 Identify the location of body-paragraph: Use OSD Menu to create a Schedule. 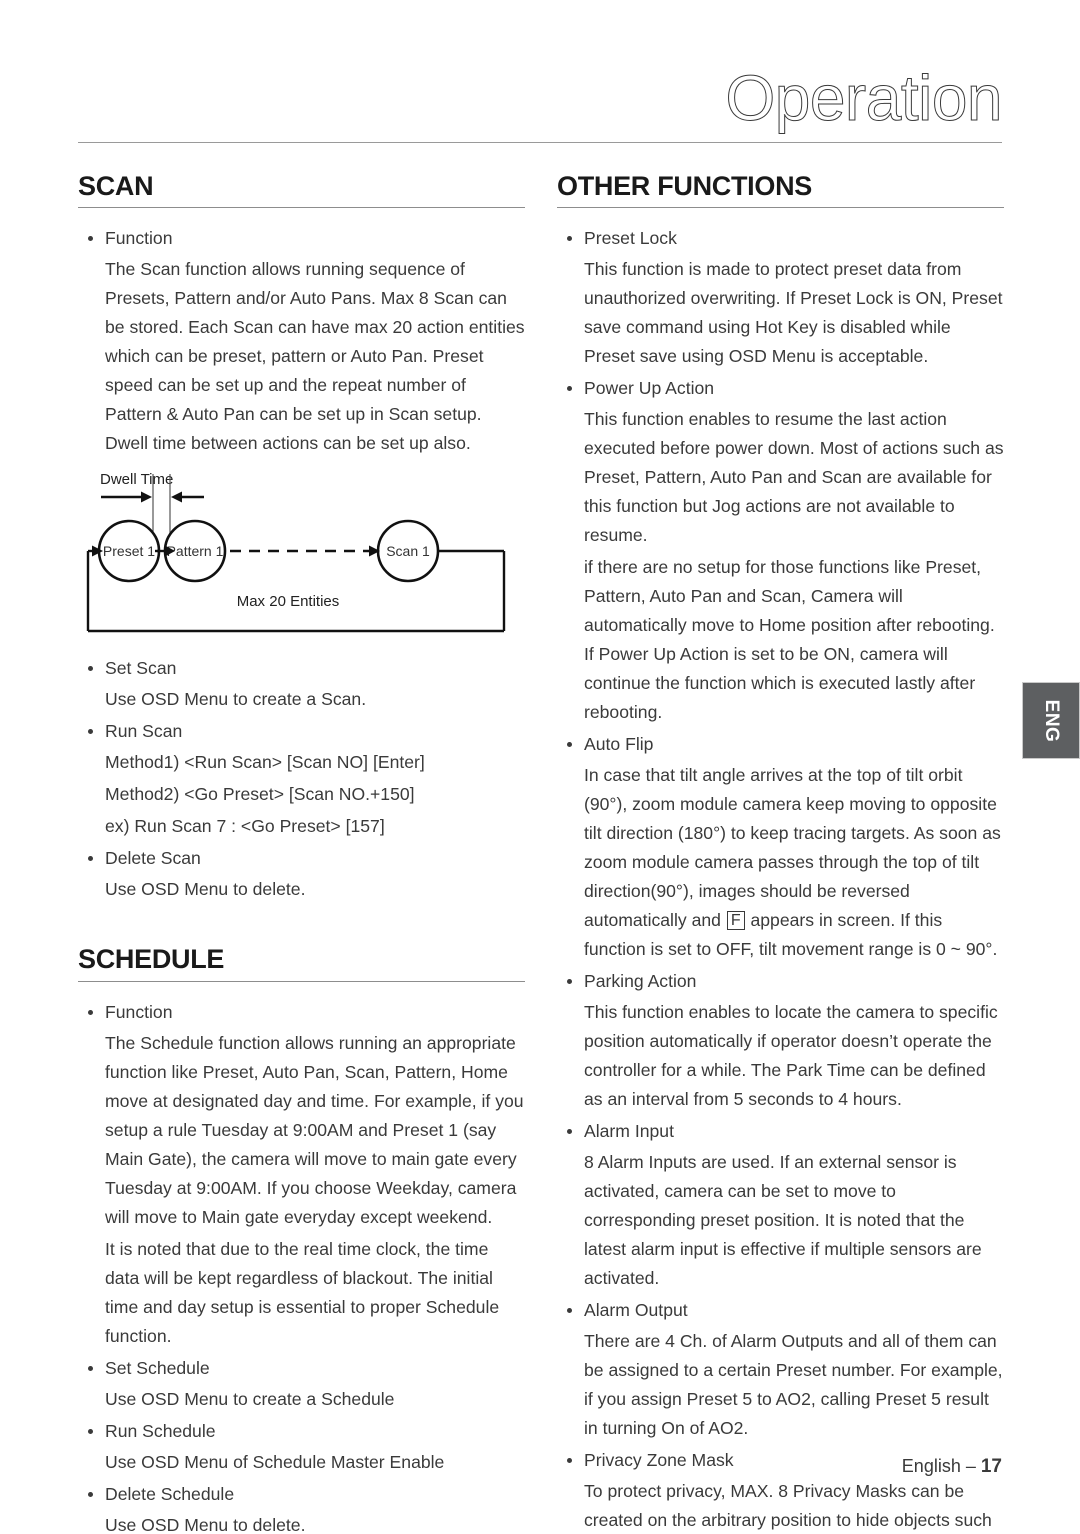
(250, 1398).